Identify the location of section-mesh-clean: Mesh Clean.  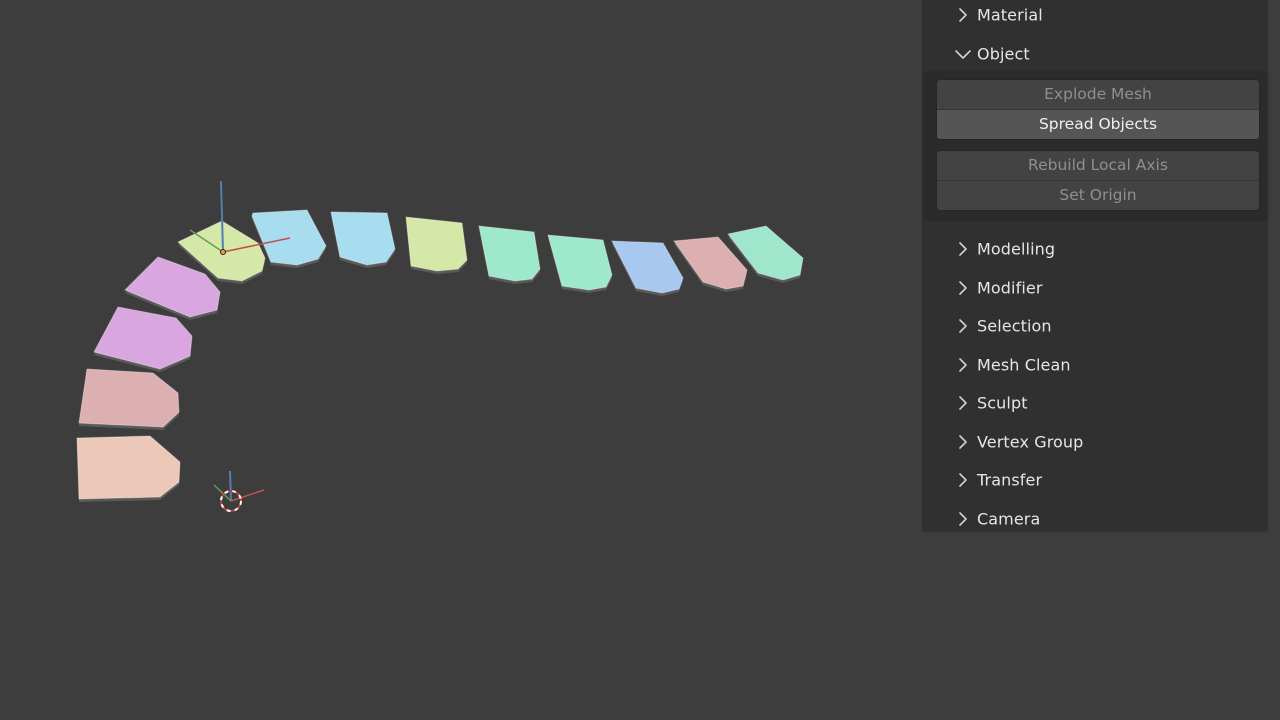
(1095, 365).